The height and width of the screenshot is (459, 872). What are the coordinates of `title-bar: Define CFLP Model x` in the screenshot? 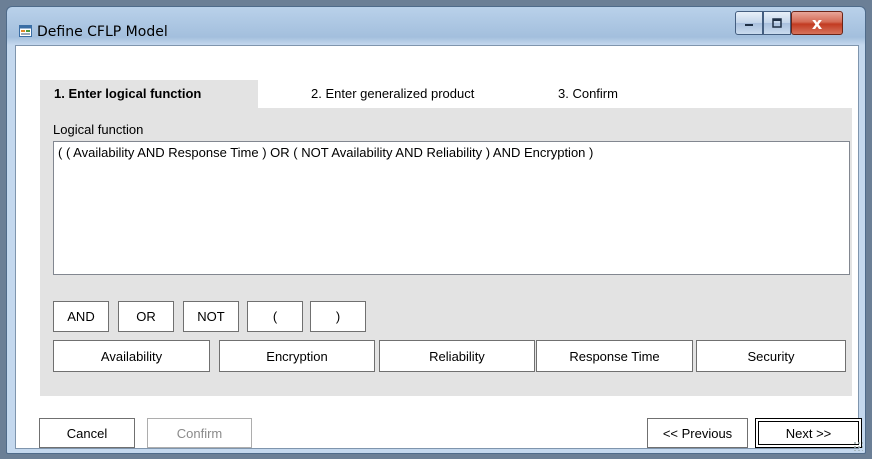 It's located at (436, 26).